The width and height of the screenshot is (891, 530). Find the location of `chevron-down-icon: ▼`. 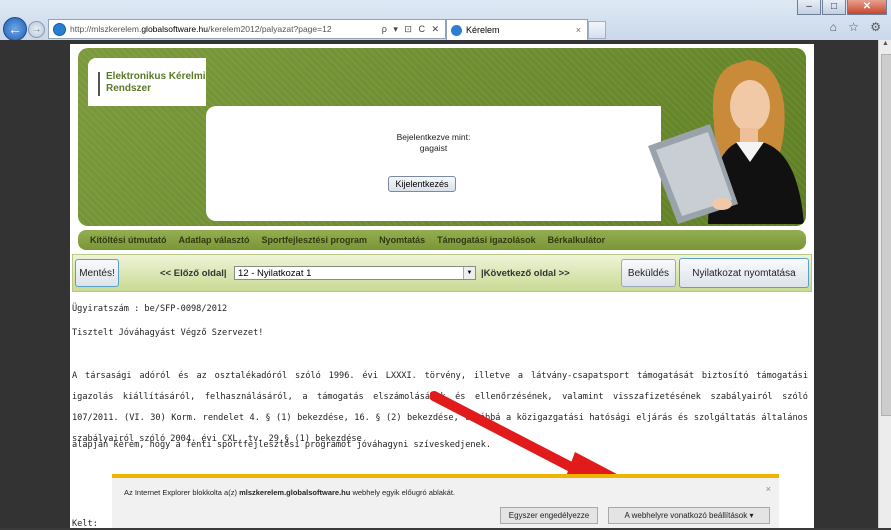

chevron-down-icon: ▼ is located at coordinates (469, 273).